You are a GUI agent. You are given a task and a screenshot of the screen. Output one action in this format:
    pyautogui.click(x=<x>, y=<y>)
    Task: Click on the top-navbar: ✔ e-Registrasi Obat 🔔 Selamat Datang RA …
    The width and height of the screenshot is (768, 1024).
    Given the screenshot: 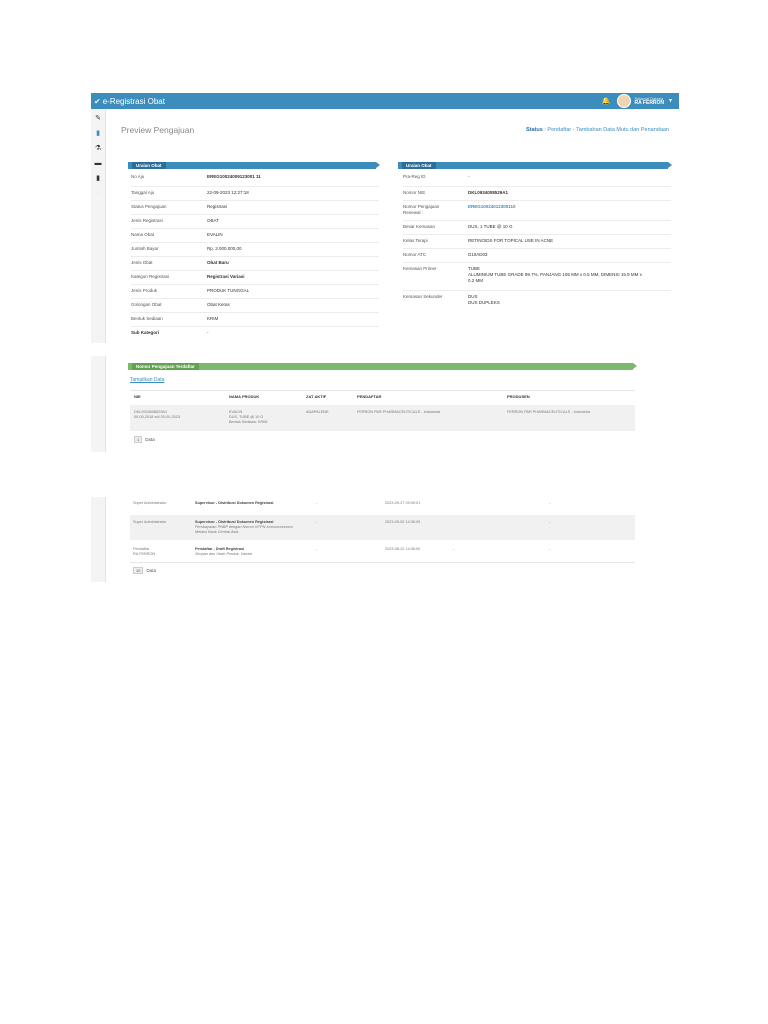 What is the action you would take?
    pyautogui.click(x=385, y=101)
    